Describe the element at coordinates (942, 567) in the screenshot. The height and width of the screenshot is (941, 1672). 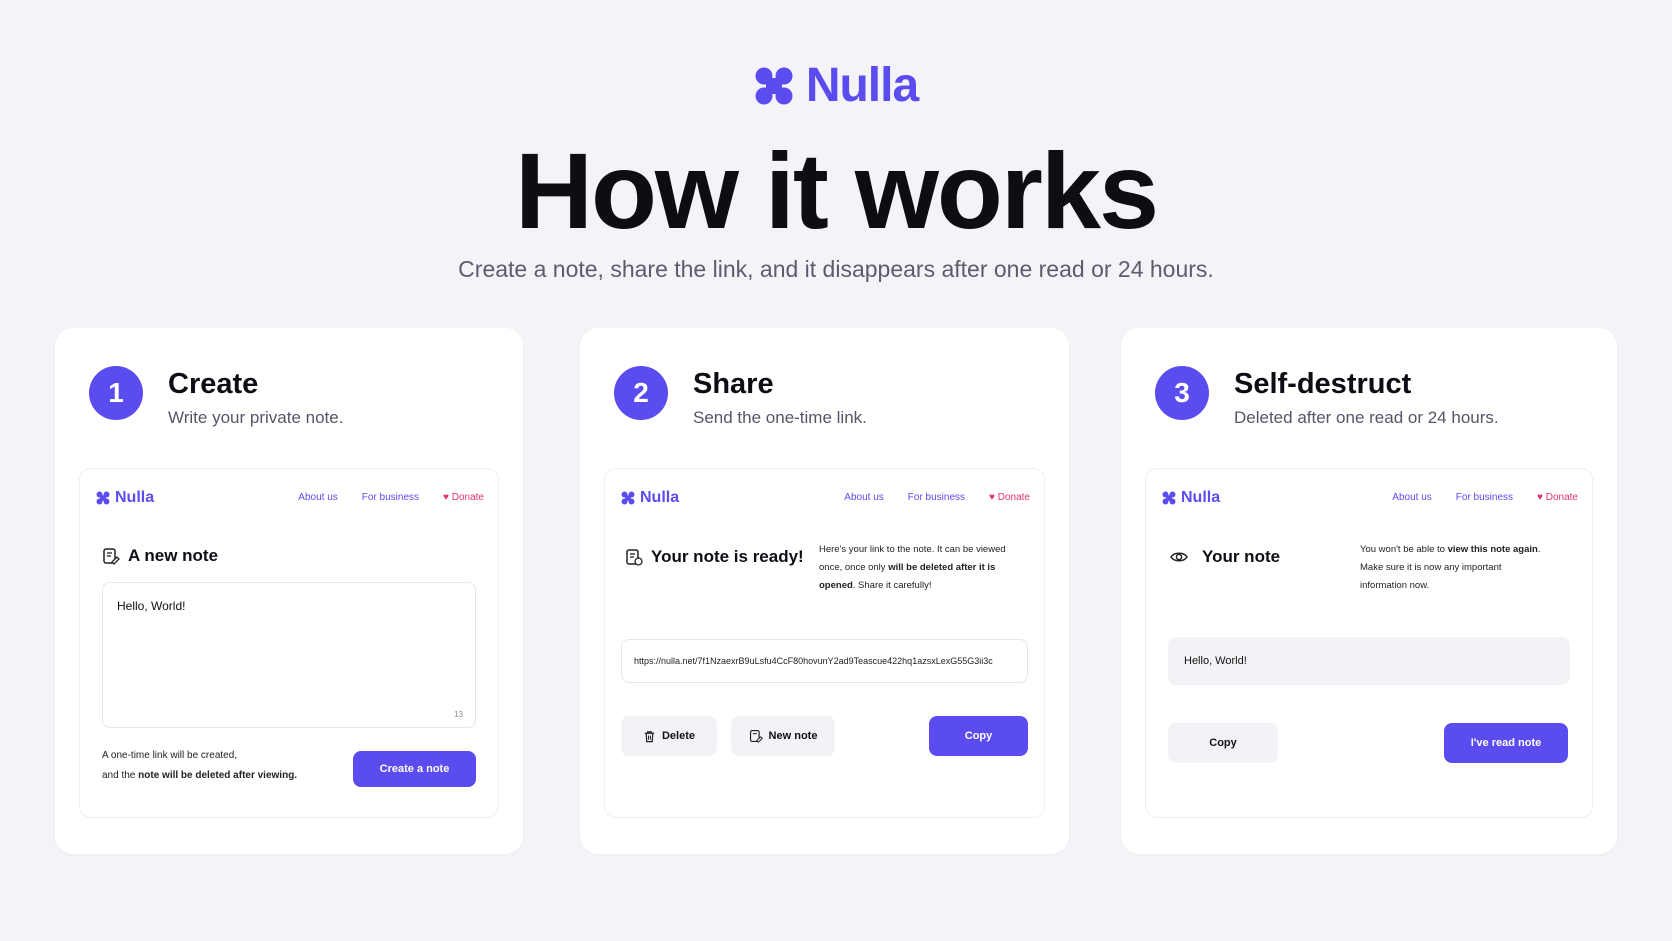
I see `info-bold: will be deleted after it is` at that location.